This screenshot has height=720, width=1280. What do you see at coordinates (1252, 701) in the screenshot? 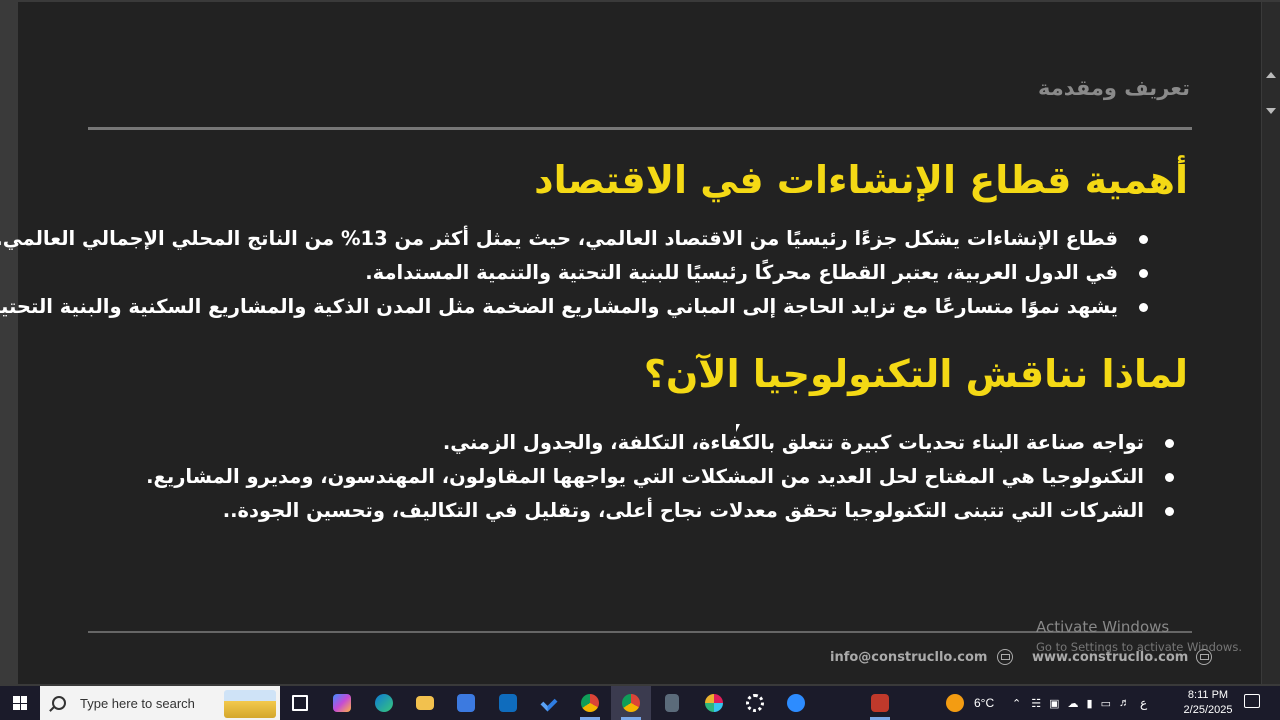
I see `notification-icon` at bounding box center [1252, 701].